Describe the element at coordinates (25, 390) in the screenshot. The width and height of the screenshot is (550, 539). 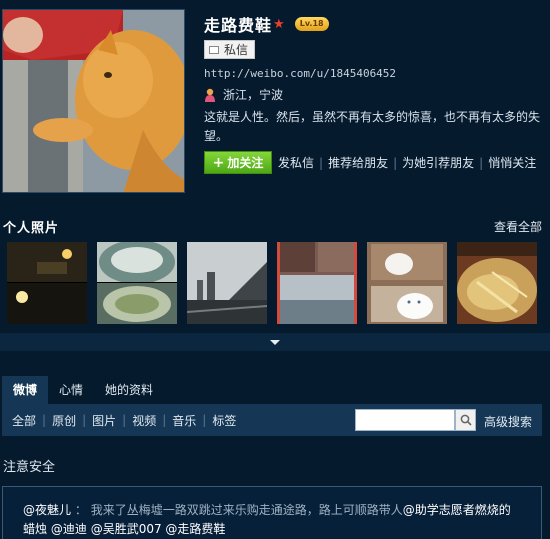
I see `tab-weibo: 微博` at that location.